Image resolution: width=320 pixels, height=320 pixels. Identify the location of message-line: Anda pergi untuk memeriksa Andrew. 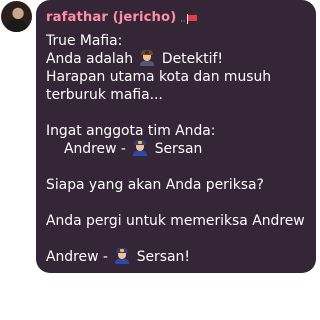
(175, 221).